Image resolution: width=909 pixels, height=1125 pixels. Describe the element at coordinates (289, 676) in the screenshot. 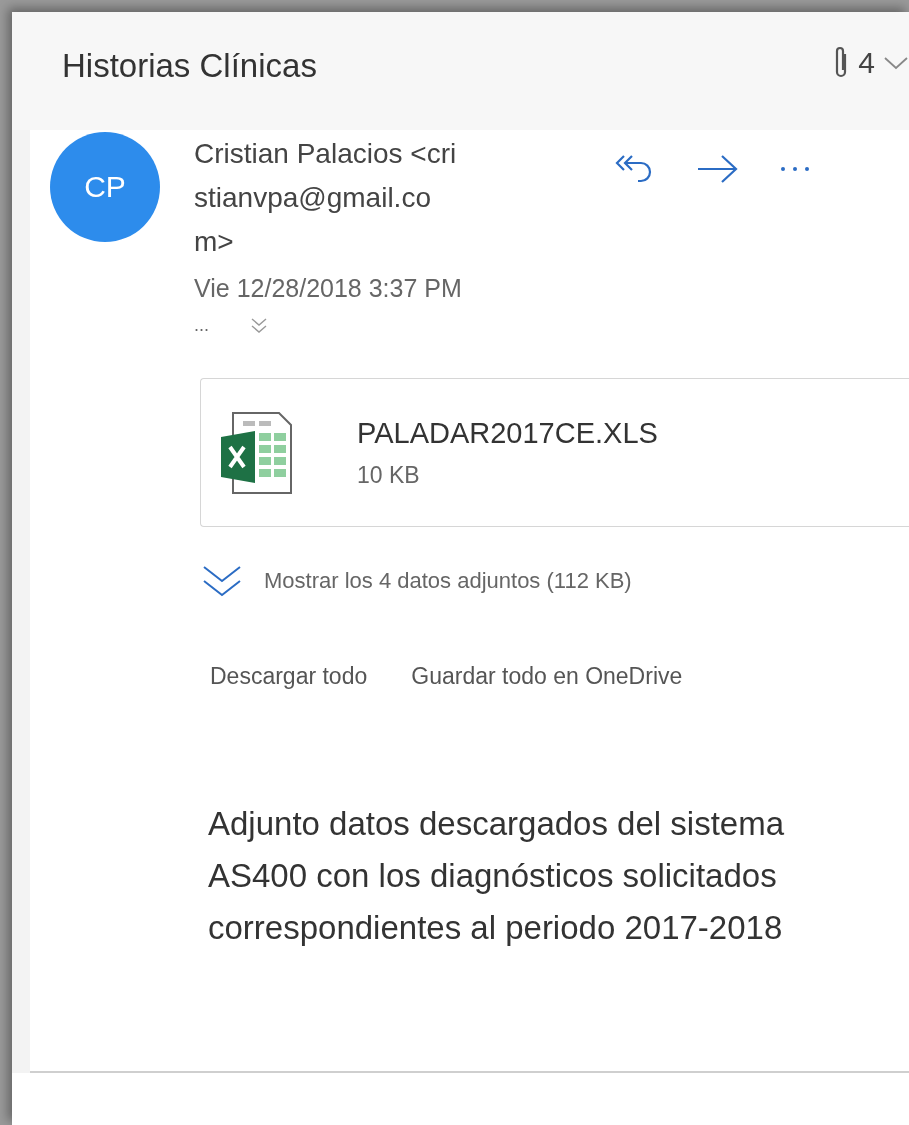

I see `action-link: Descargar todo` at that location.